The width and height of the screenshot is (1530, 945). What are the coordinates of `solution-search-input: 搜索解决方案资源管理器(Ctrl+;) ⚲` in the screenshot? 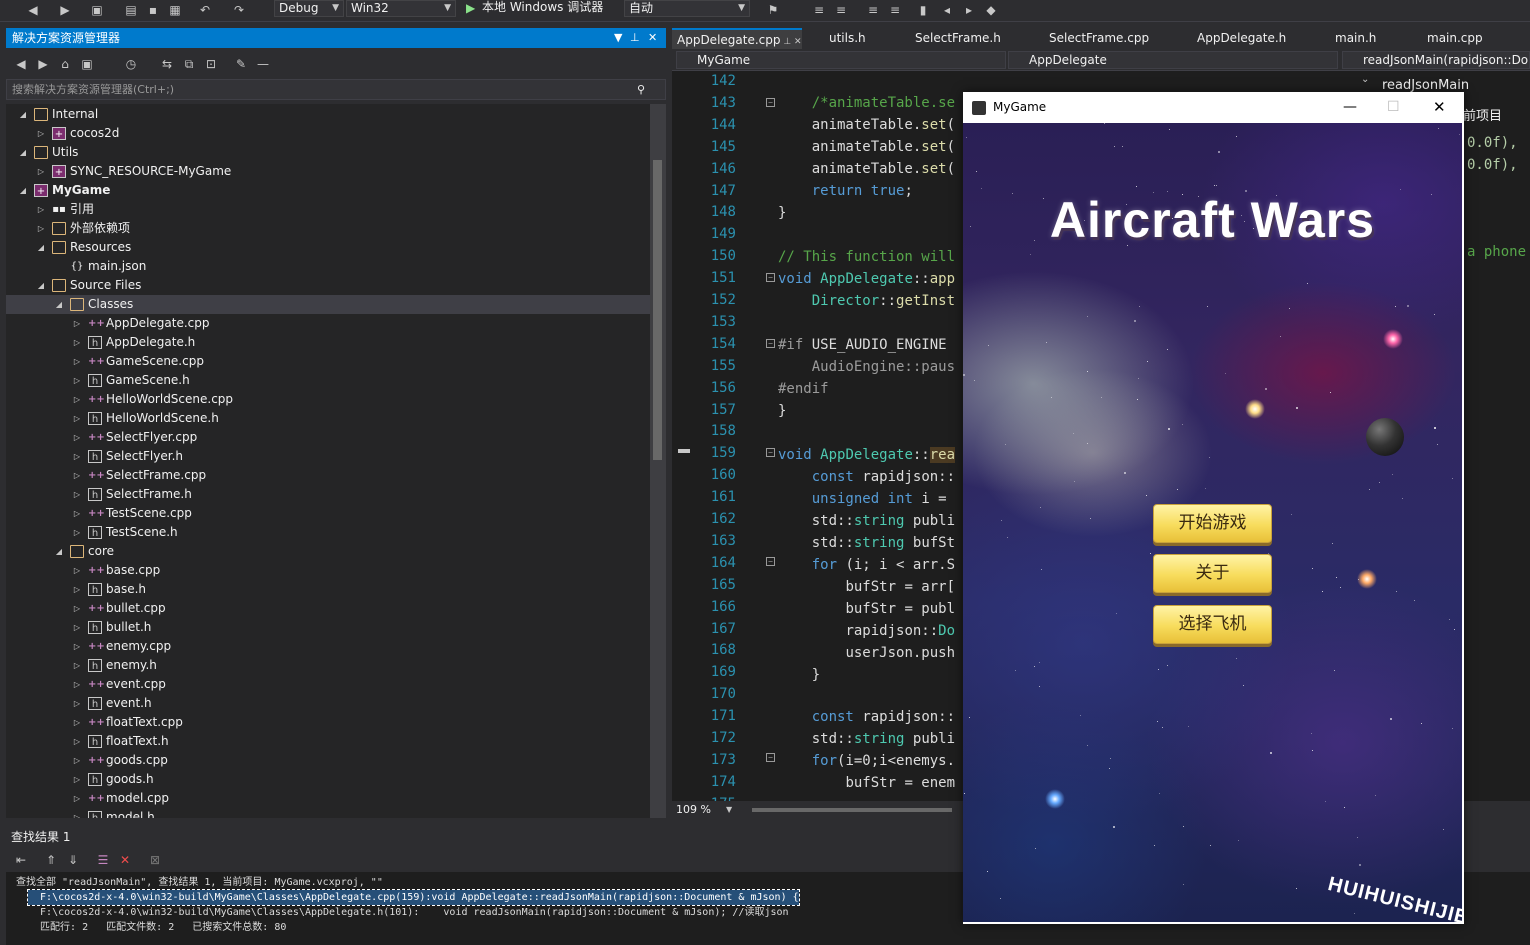 It's located at (336, 89).